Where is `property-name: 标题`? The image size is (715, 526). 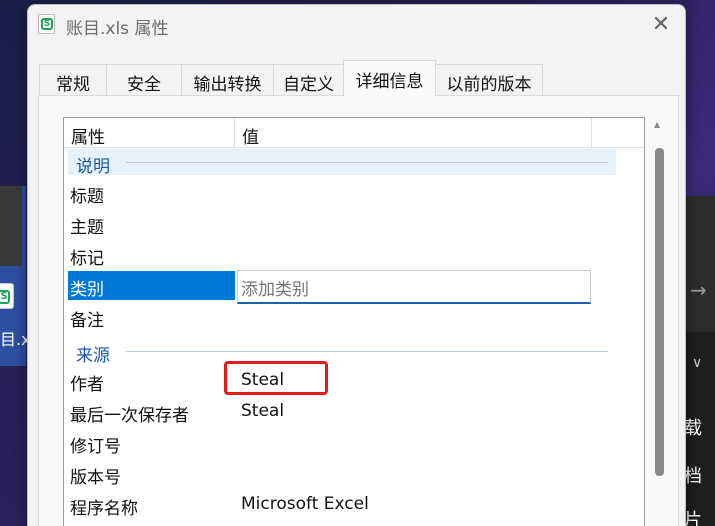 property-name: 标题 is located at coordinates (87, 197).